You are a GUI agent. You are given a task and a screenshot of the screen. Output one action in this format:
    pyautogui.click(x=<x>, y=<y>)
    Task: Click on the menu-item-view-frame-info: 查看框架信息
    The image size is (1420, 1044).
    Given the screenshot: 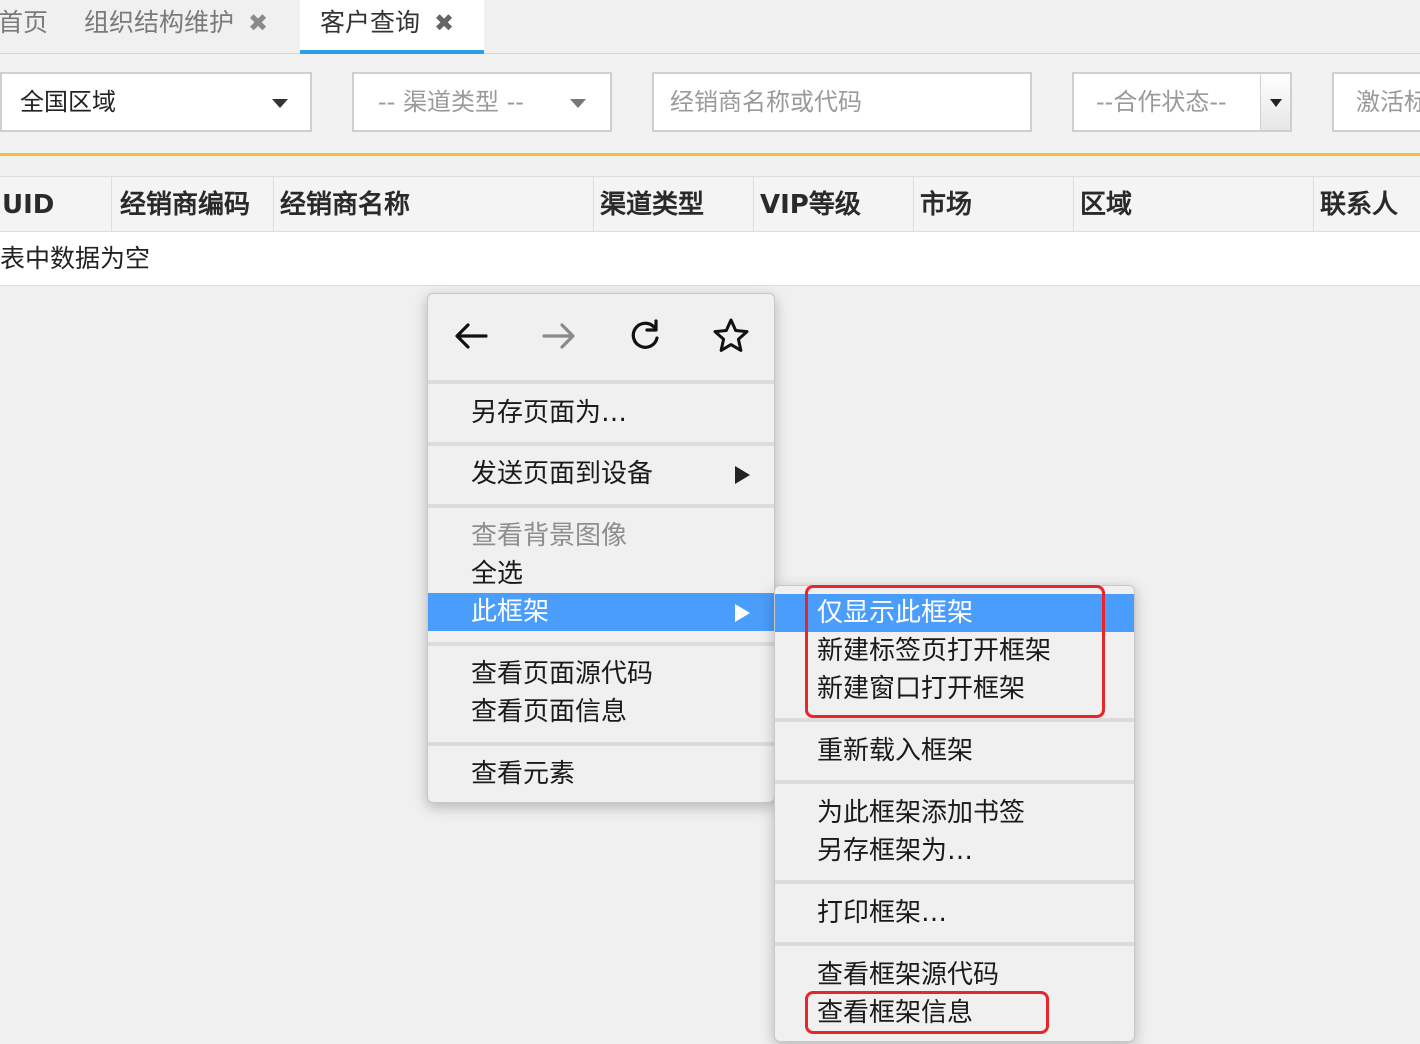 What is the action you would take?
    pyautogui.click(x=954, y=1013)
    